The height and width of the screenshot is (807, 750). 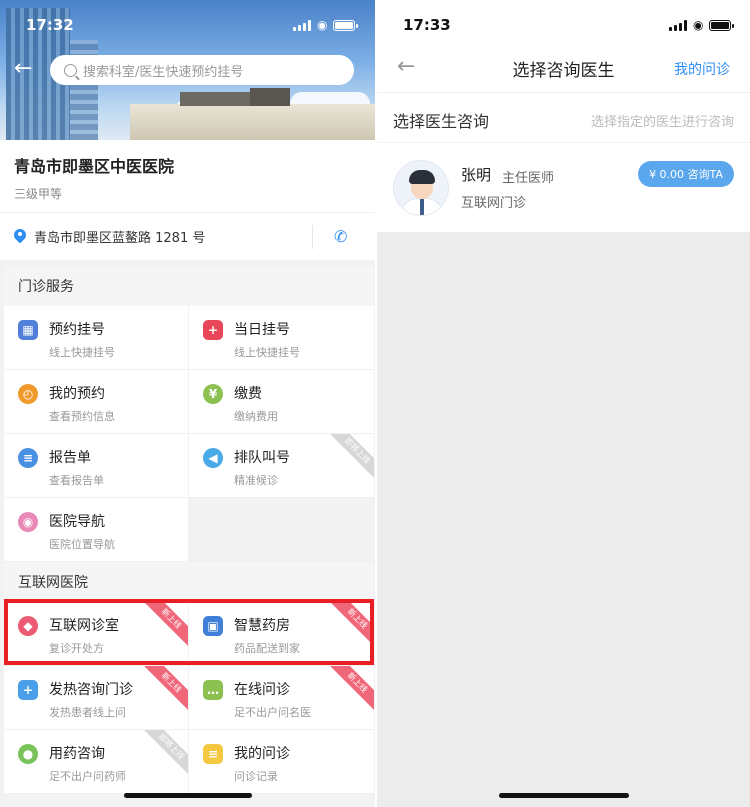 What do you see at coordinates (494, 203) in the screenshot?
I see `doctor-department: 互联网门诊` at bounding box center [494, 203].